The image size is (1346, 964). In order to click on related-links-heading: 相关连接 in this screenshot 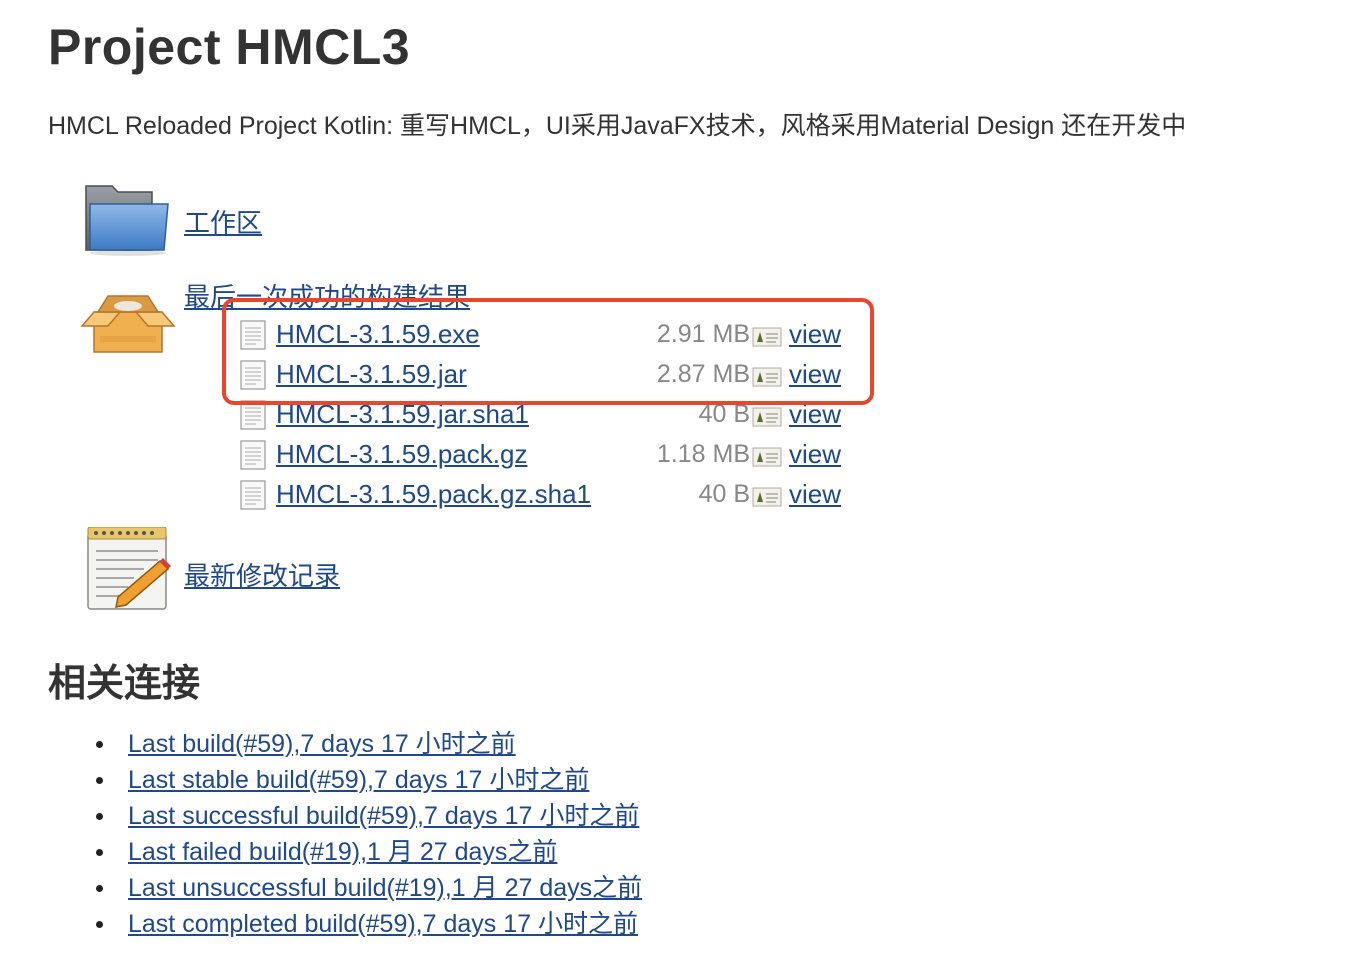, I will do `click(124, 684)`.